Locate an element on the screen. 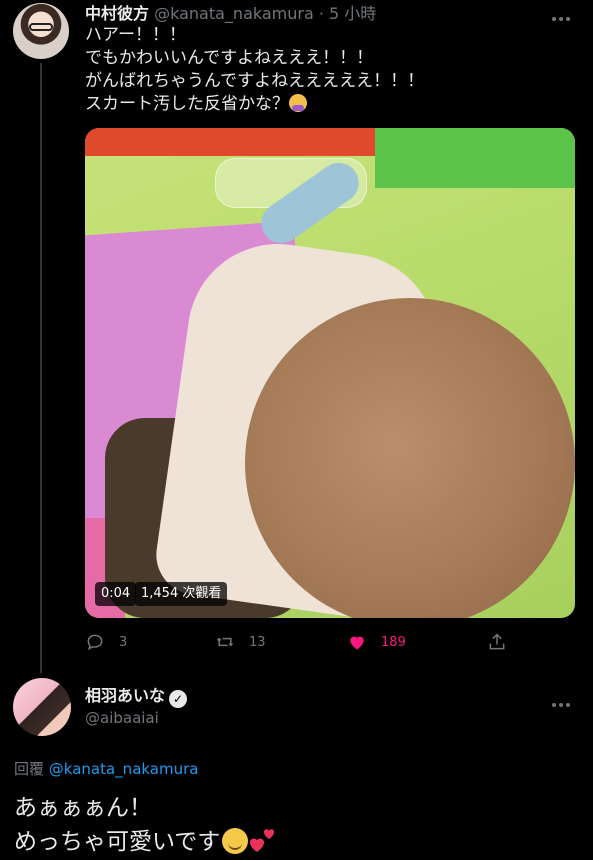 The image size is (593, 860). video-views: 1,454 次觀看 is located at coordinates (181, 594).